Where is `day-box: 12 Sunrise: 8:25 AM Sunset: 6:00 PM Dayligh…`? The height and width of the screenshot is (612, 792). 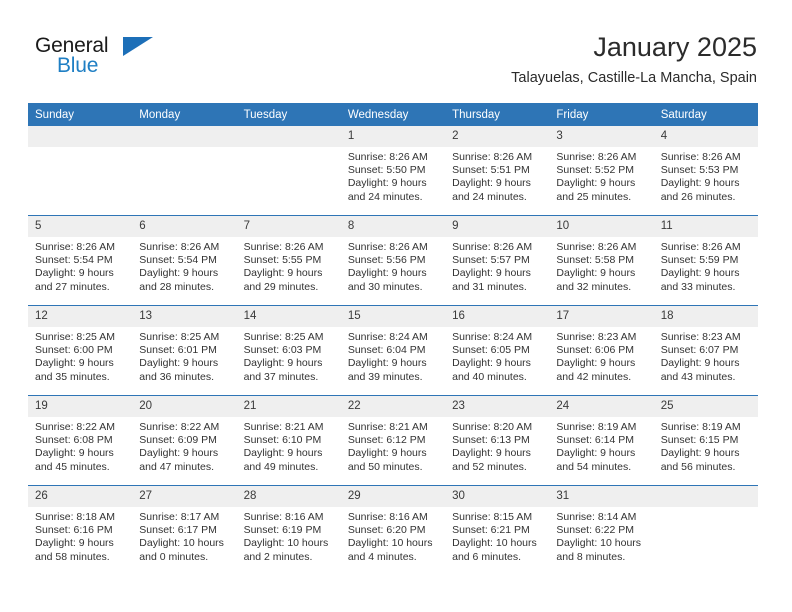 day-box: 12 Sunrise: 8:25 AM Sunset: 6:00 PM Dayligh… is located at coordinates (80, 350).